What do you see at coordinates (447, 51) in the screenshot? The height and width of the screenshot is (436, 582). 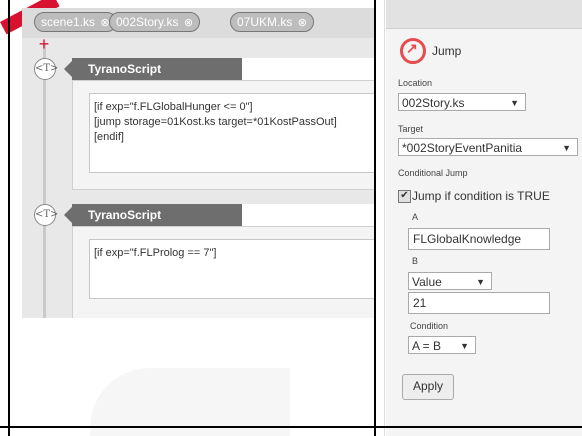 I see `panel-title: Jump` at bounding box center [447, 51].